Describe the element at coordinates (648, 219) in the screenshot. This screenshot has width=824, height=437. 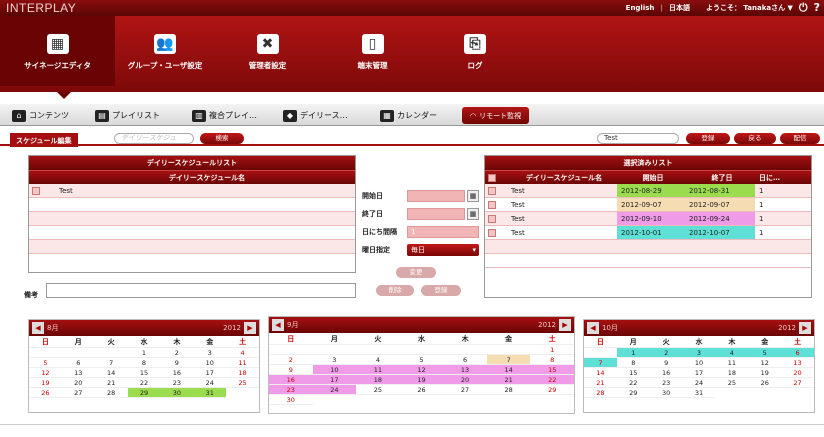
I see `table-row: Test 2012-09-10 2012-09-24 1` at that location.